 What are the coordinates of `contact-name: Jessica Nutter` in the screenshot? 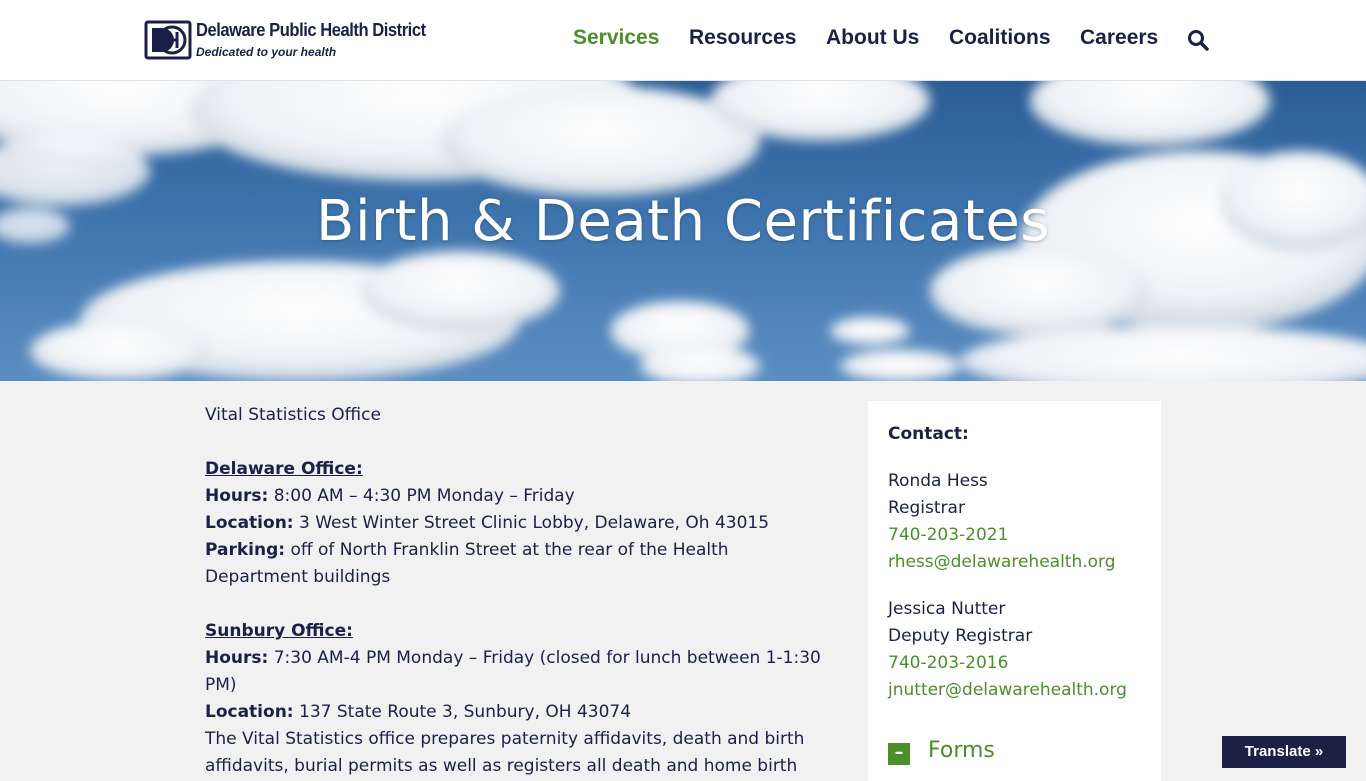 It's located at (947, 609).